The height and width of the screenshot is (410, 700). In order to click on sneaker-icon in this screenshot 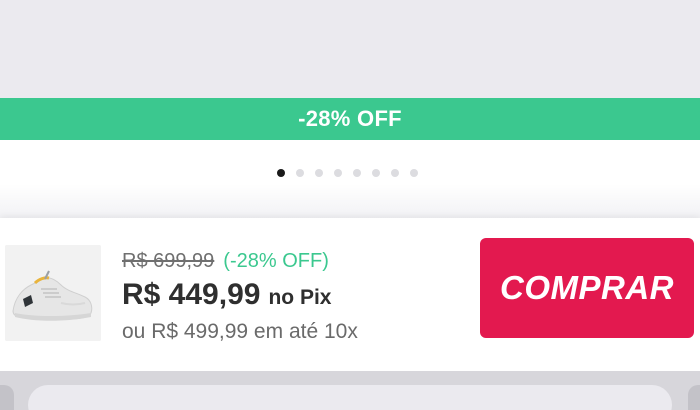, I will do `click(53, 293)`.